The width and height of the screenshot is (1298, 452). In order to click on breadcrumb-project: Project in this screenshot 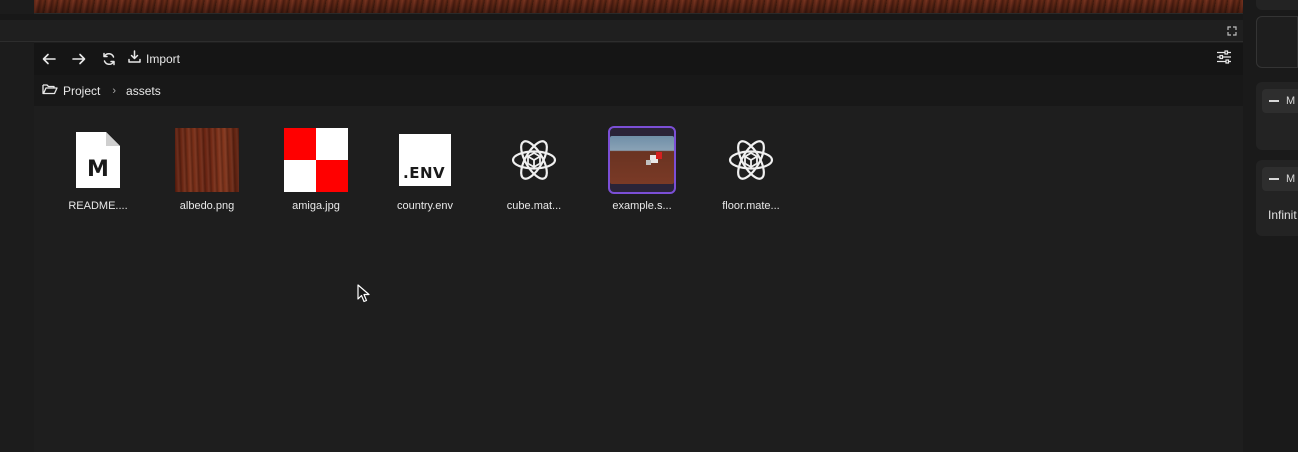, I will do `click(71, 90)`.